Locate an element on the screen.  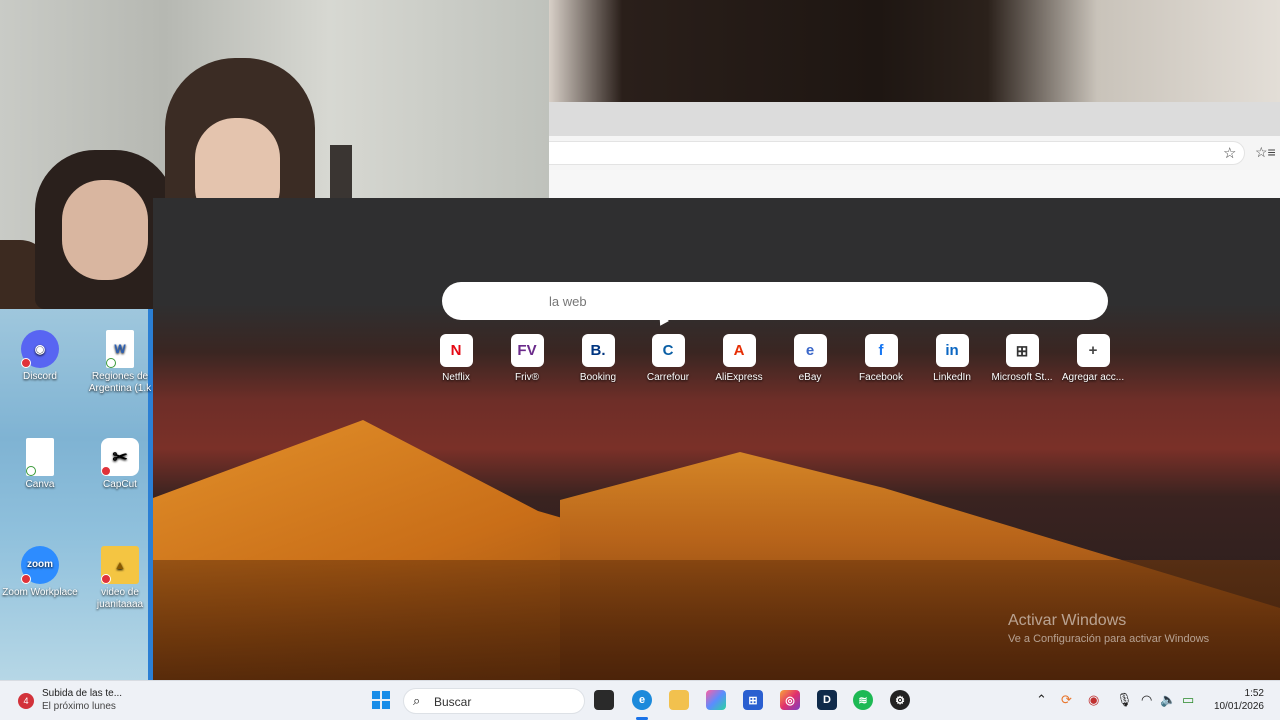
favorites-icon: ☆≡ is located at coordinates (1265, 152).